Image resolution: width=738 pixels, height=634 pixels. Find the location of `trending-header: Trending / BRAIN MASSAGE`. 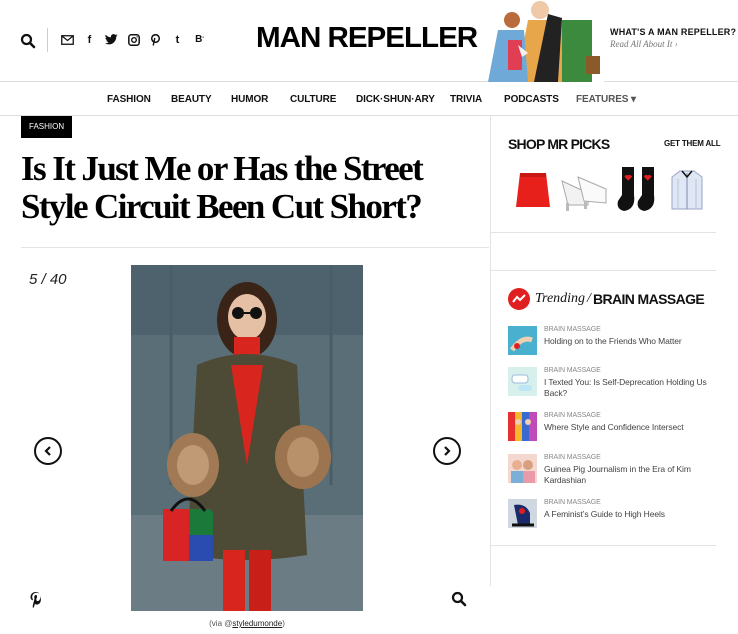

trending-header: Trending / BRAIN MASSAGE is located at coordinates (606, 299).